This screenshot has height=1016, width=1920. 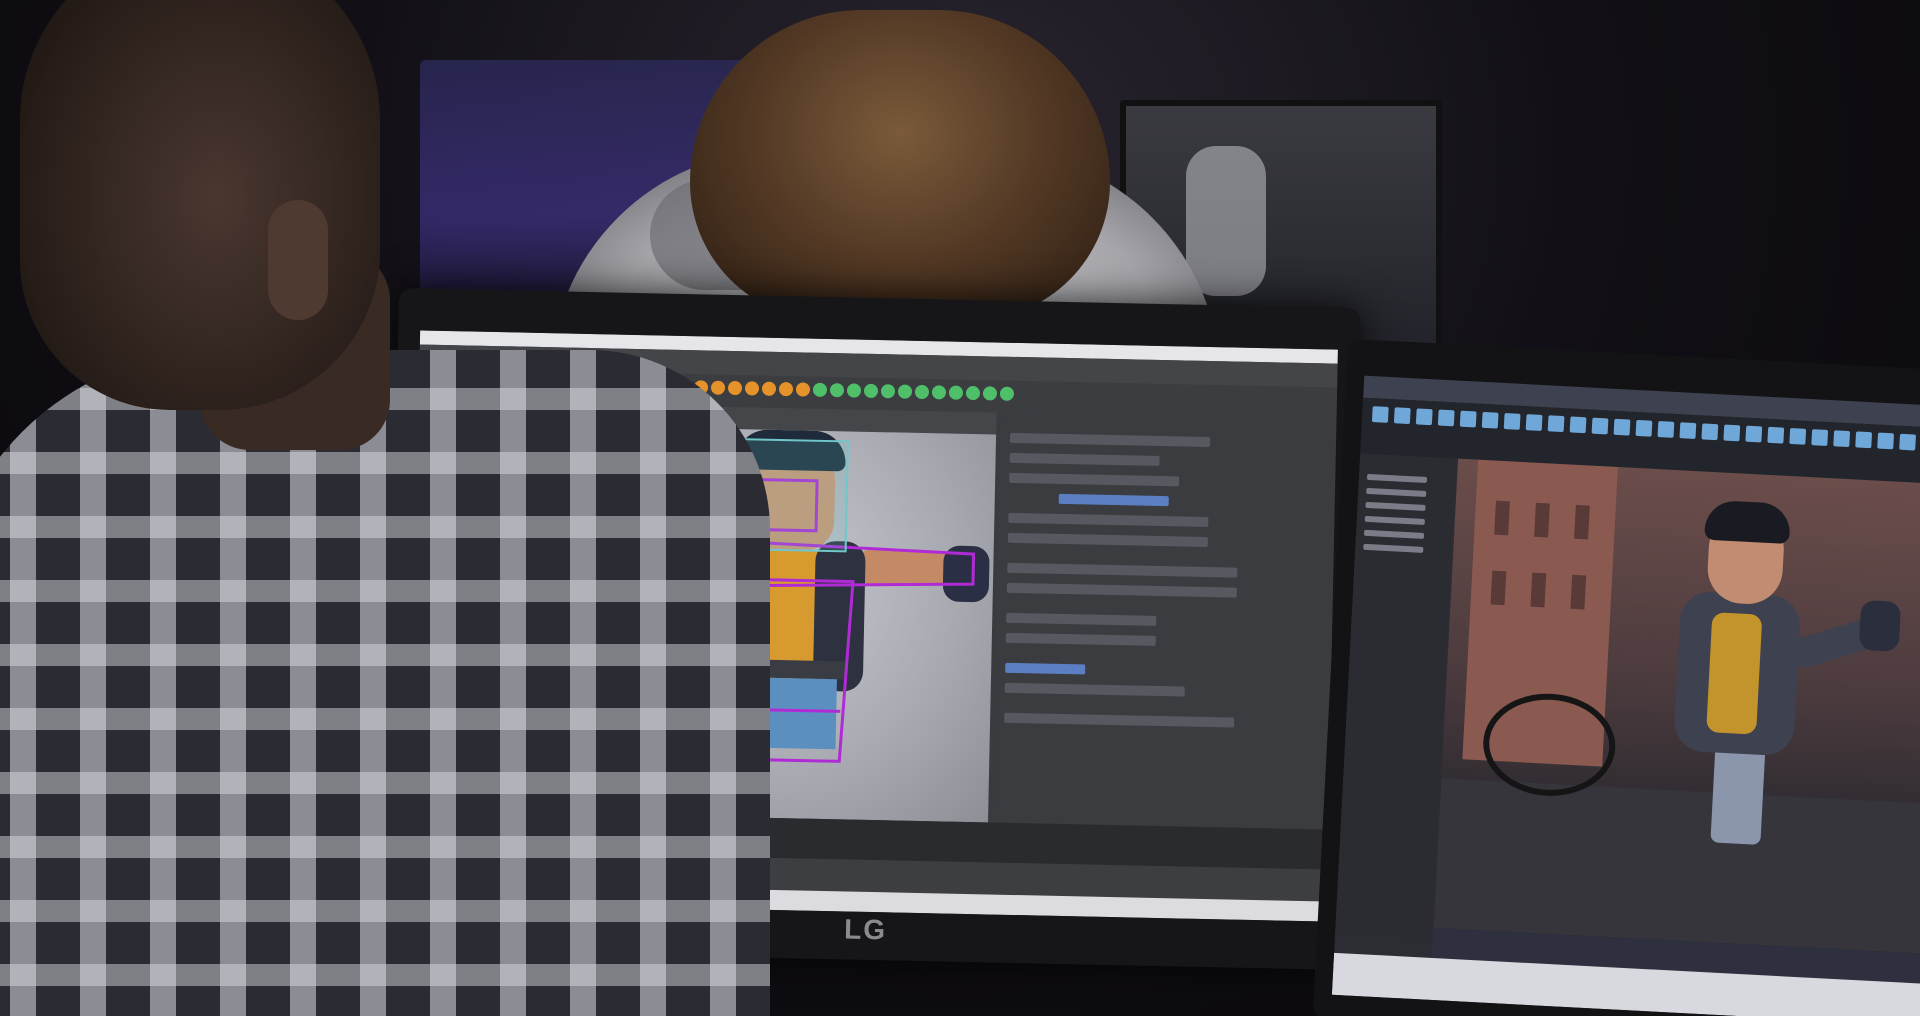 What do you see at coordinates (298, 260) in the screenshot?
I see `foreground-person-ear` at bounding box center [298, 260].